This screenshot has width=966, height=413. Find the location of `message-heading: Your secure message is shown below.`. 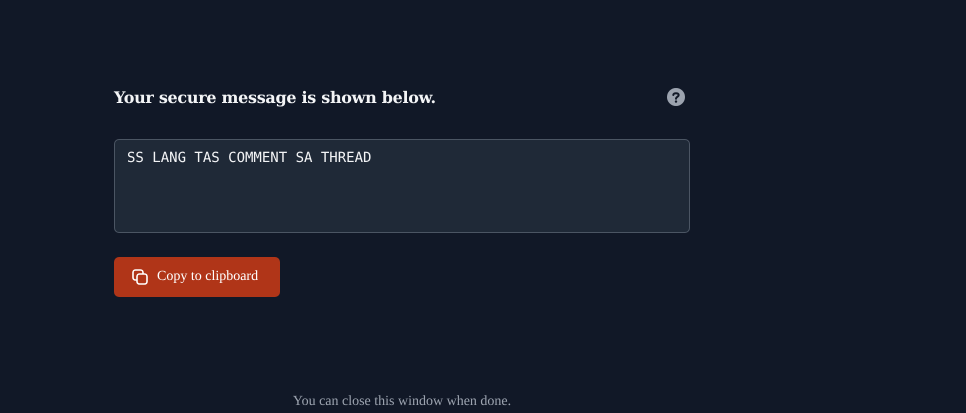

message-heading: Your secure message is shown below. is located at coordinates (275, 97).